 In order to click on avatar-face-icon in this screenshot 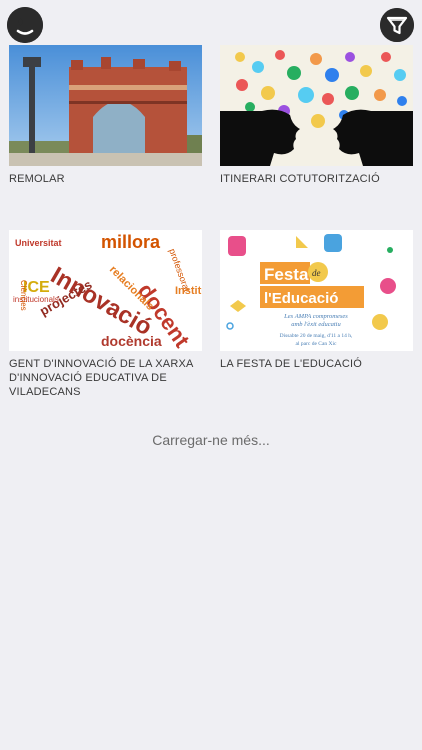, I will do `click(25, 25)`.